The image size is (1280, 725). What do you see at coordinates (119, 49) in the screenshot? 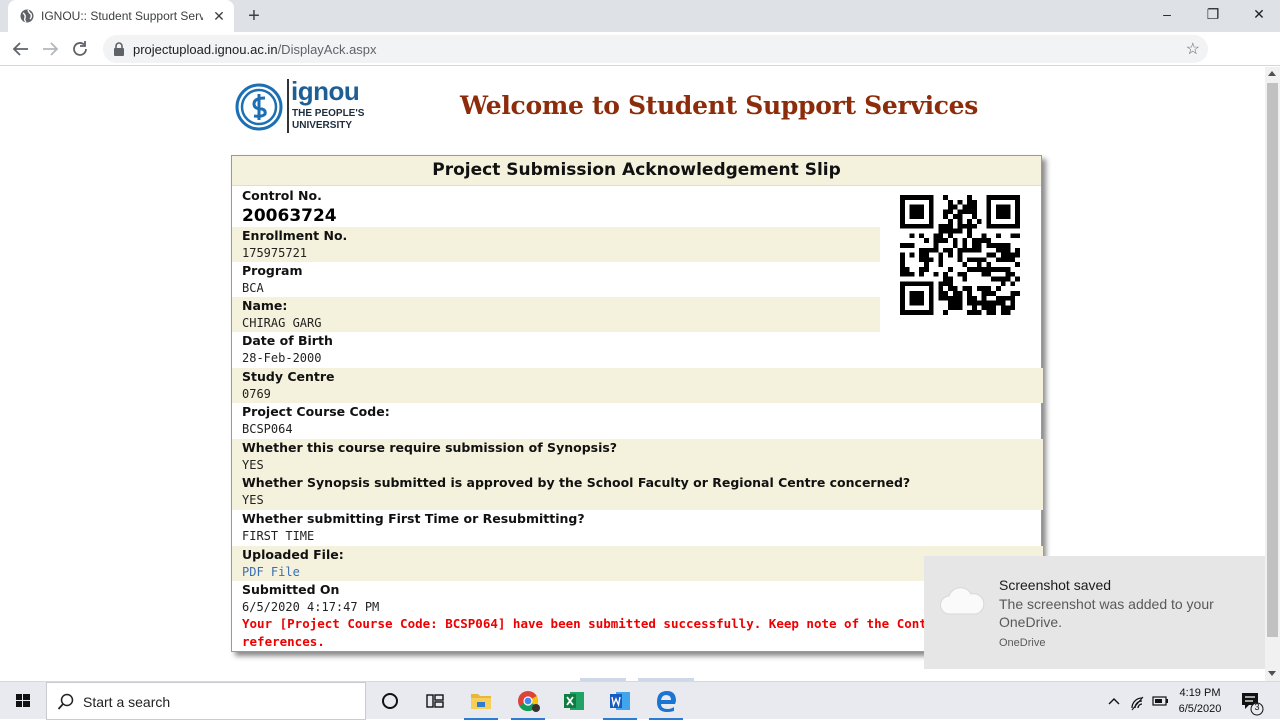
I see `lock-icon` at bounding box center [119, 49].